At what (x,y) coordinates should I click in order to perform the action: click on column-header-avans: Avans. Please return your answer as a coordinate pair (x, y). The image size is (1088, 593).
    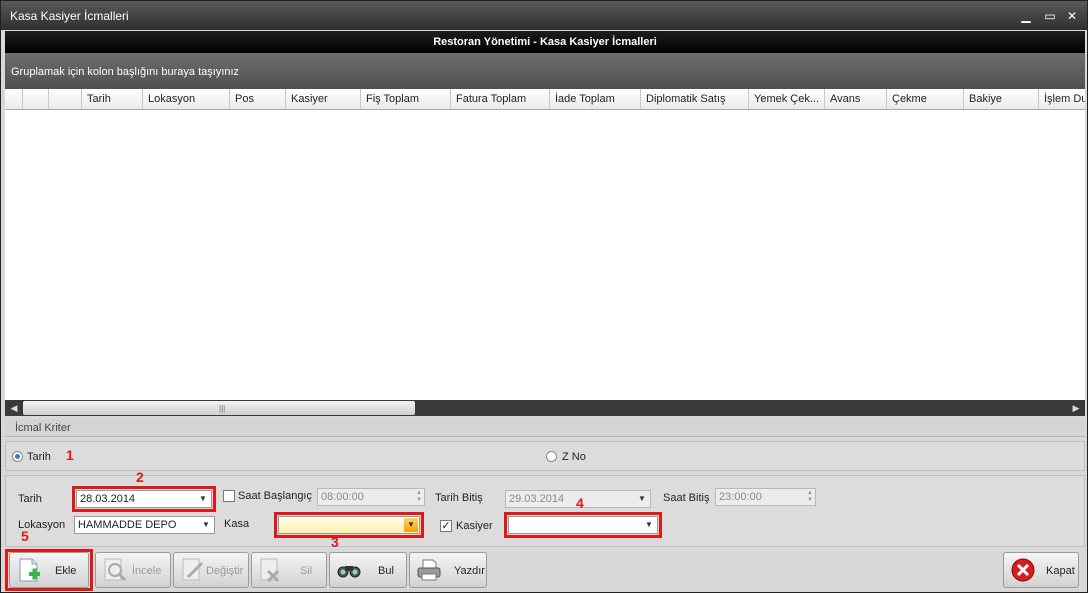
    Looking at the image, I should click on (855, 99).